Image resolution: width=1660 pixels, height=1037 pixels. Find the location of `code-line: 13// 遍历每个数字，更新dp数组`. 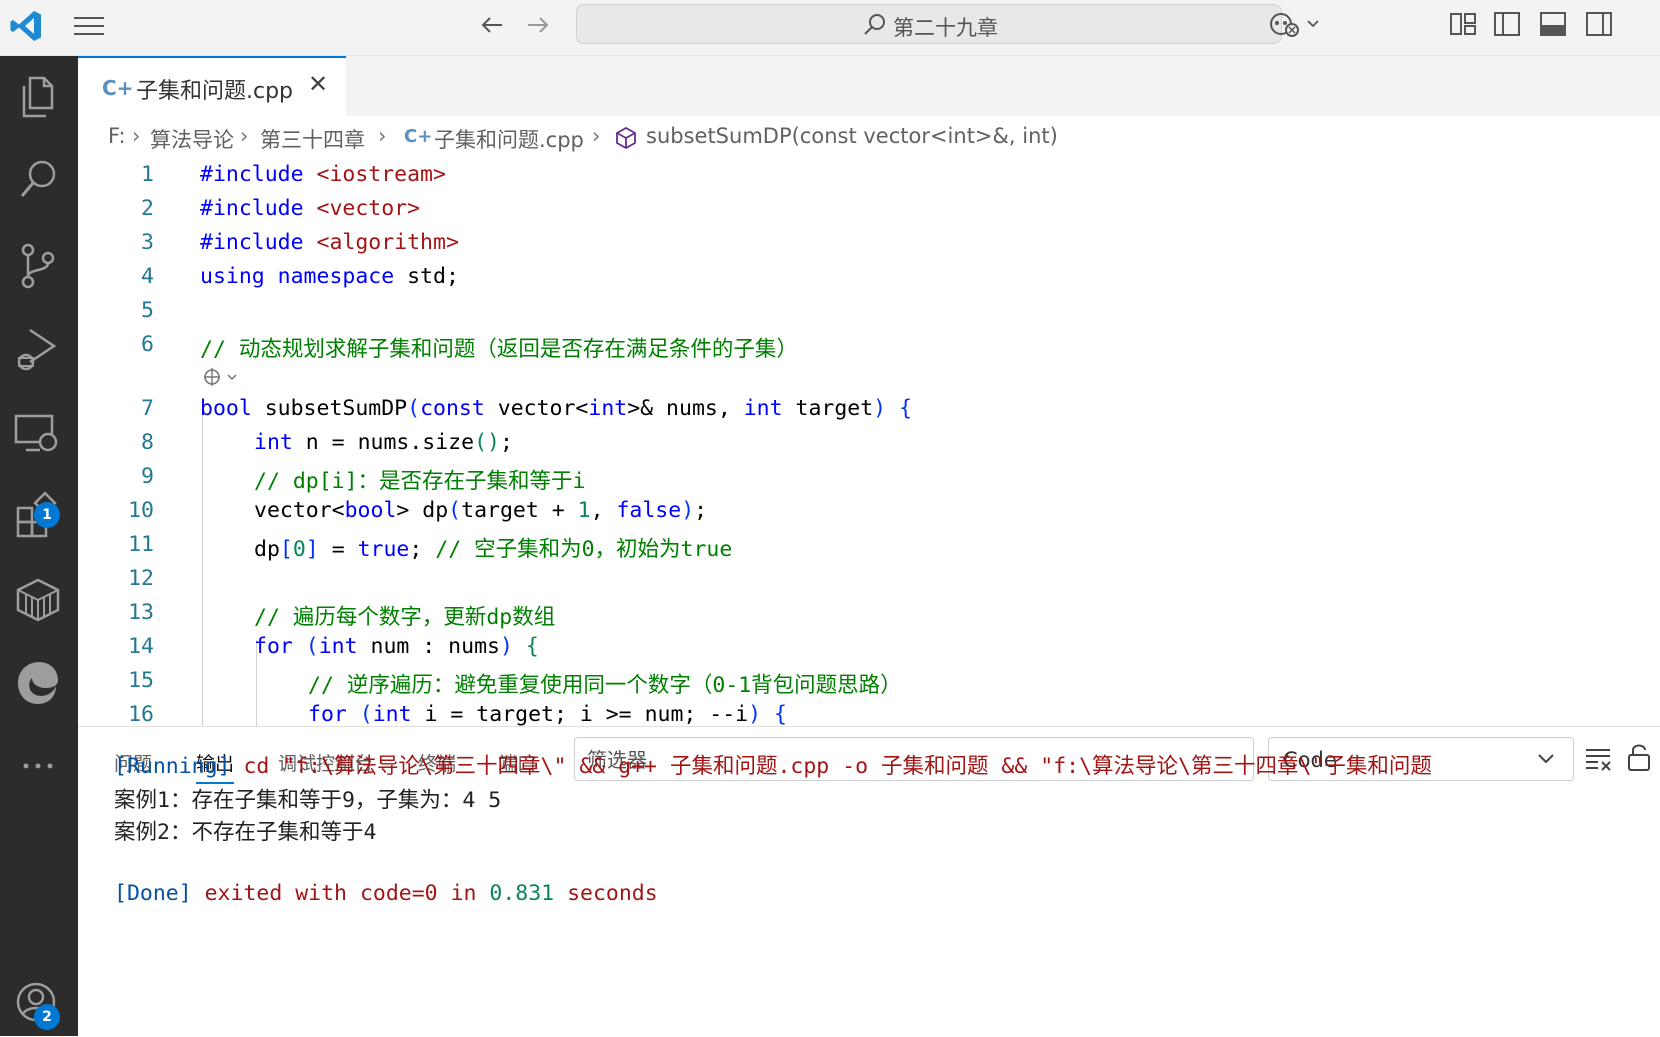

code-line: 13// 遍历每个数字，更新dp数组 is located at coordinates (869, 615).